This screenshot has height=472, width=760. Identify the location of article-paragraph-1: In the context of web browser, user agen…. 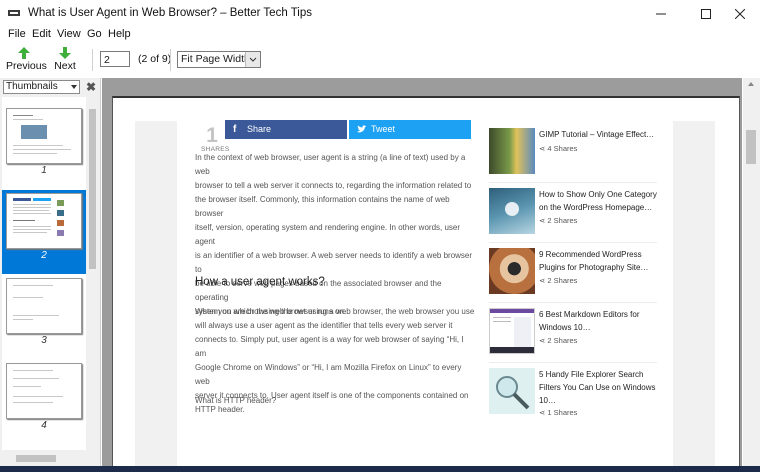
(335, 235).